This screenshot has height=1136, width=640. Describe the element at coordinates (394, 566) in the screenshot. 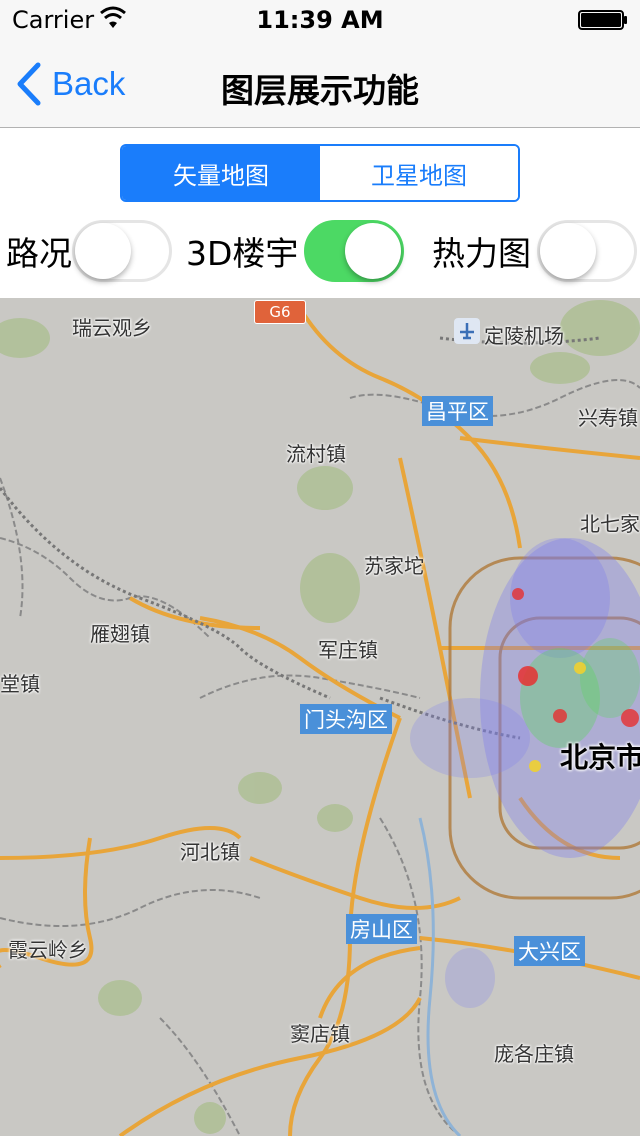

I see `place-label: 苏家坨` at that location.